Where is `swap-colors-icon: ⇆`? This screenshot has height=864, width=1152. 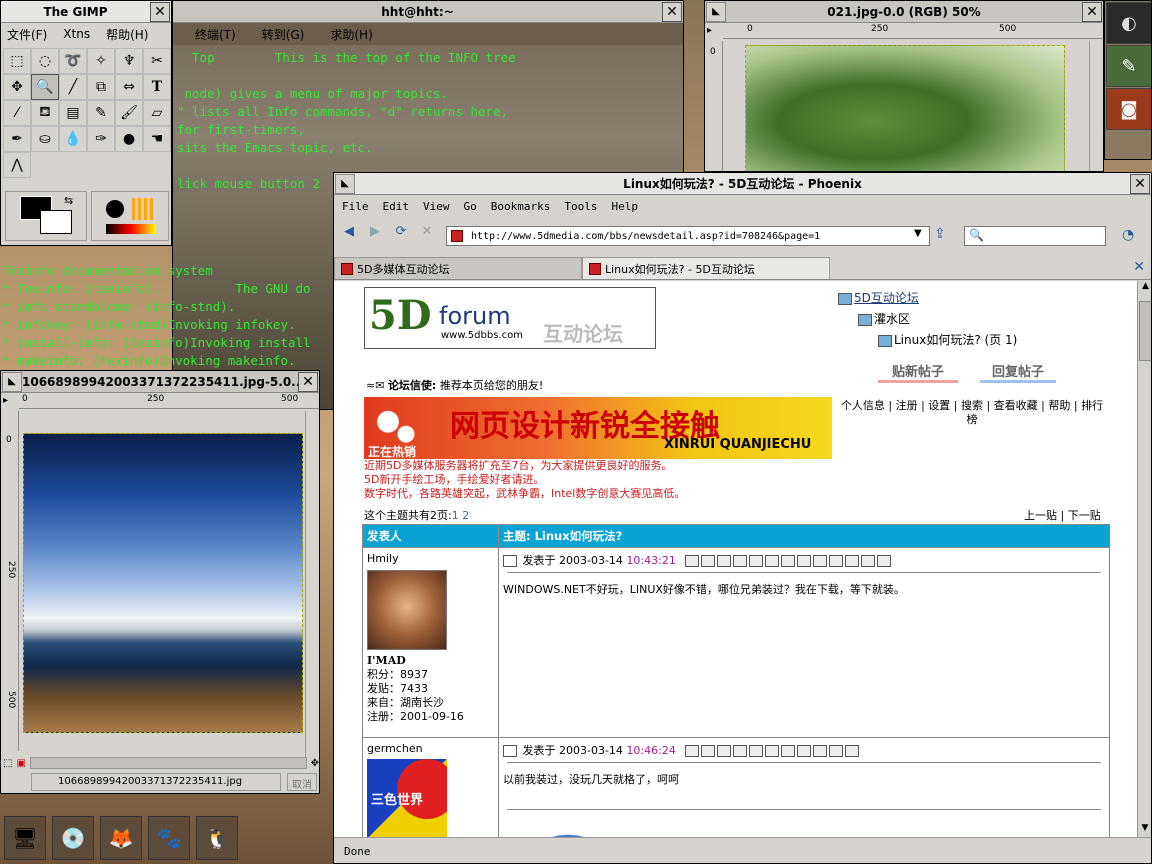
swap-colors-icon: ⇆ is located at coordinates (68, 200).